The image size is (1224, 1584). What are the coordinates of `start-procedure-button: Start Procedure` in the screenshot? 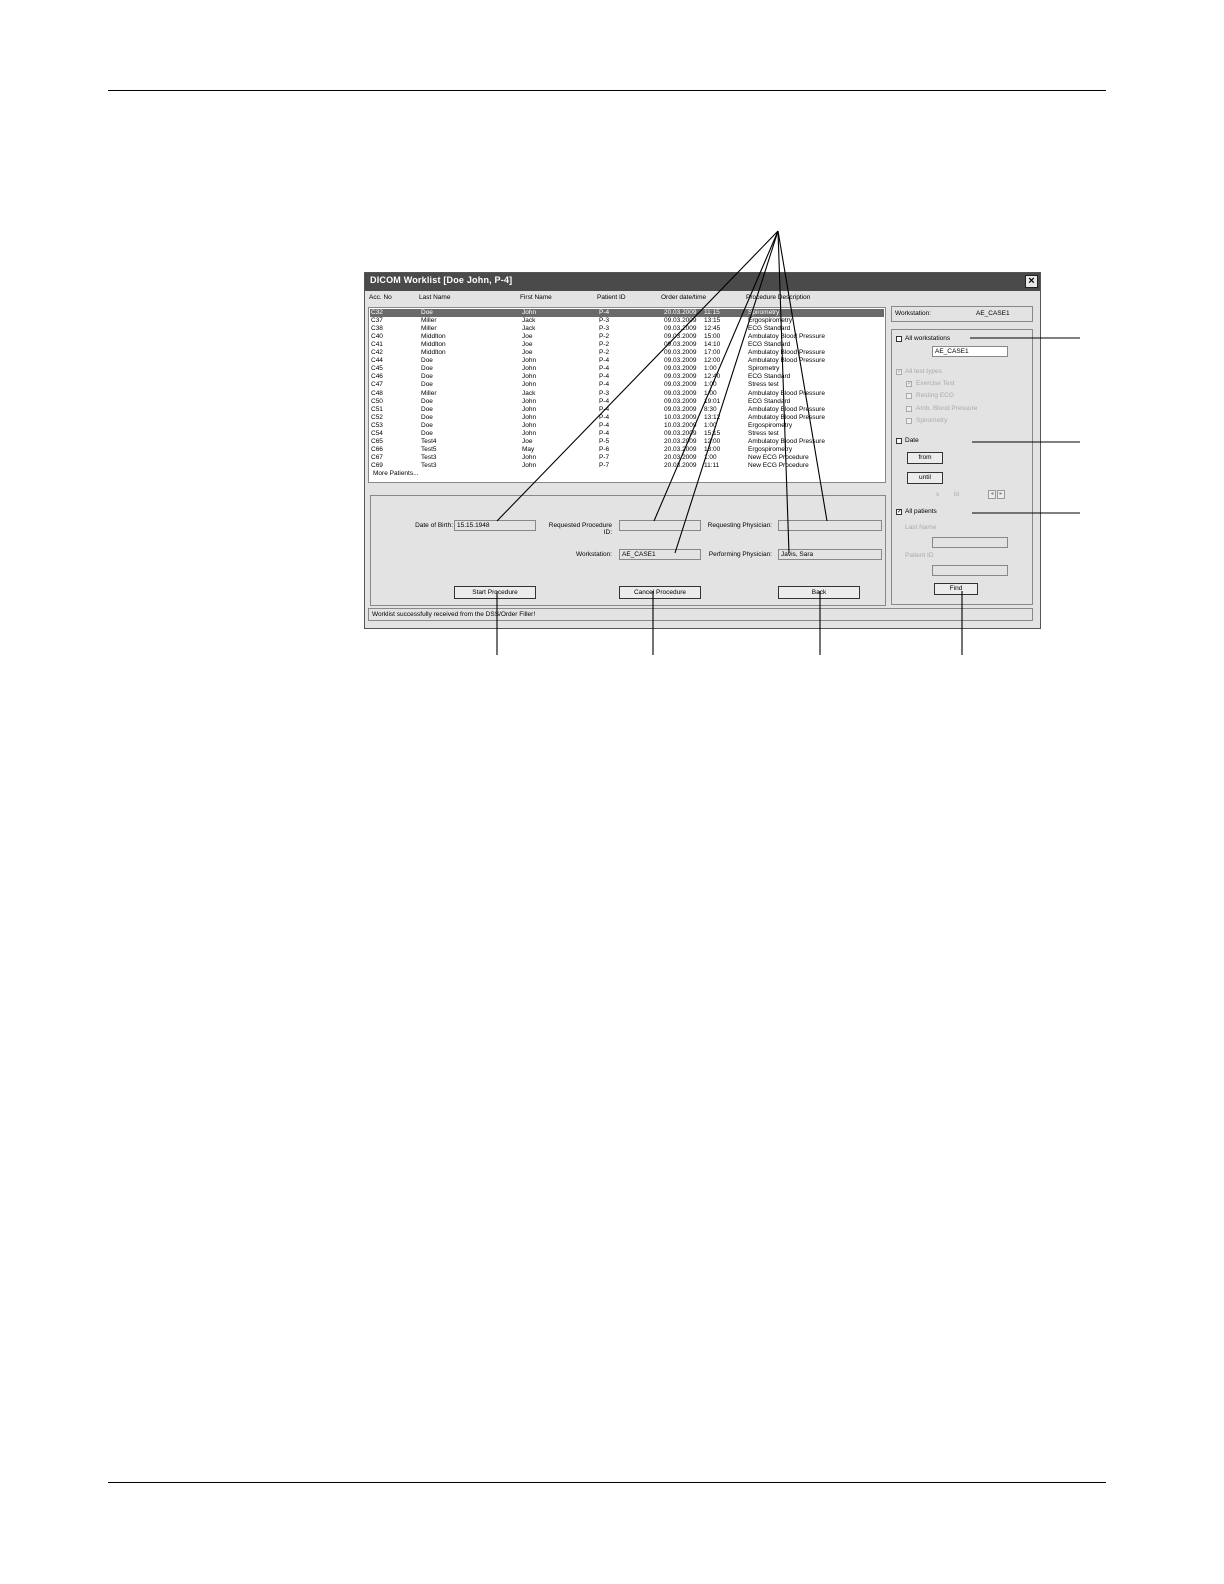 It's located at (495, 592).